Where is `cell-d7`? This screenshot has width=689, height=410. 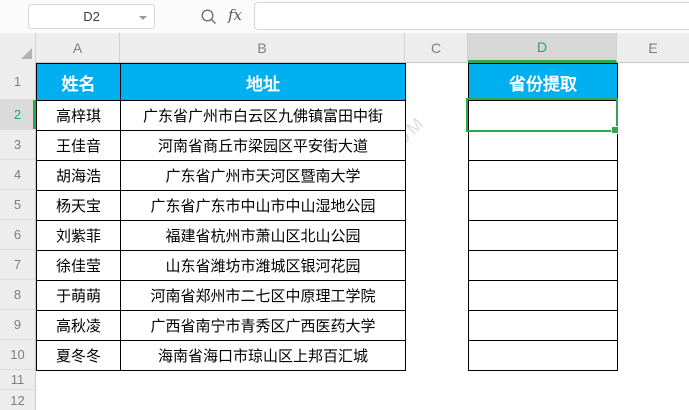
cell-d7 is located at coordinates (543, 266).